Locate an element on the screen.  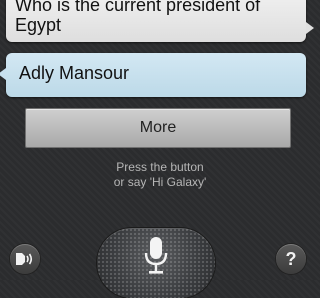
question-text: Who is the current president of Egypt is located at coordinates (138, 17).